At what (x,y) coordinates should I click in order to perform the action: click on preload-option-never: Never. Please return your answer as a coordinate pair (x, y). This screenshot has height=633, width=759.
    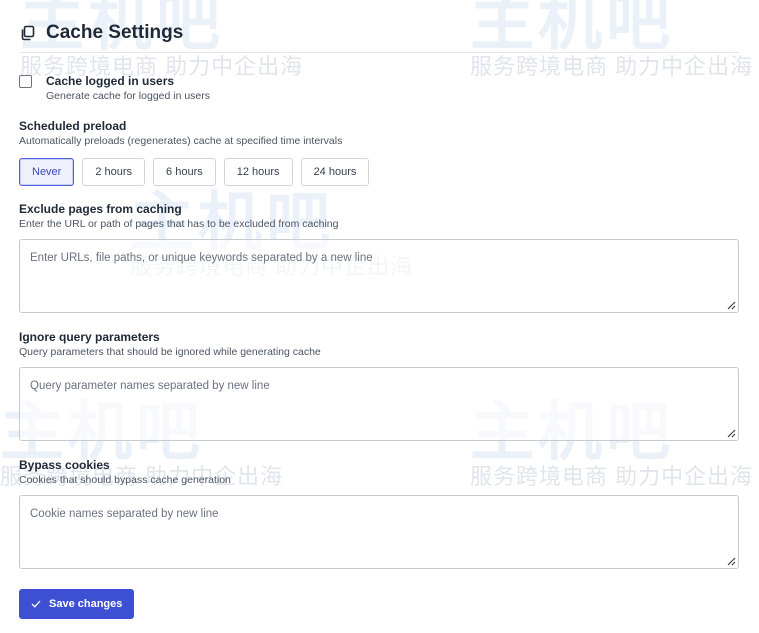
    Looking at the image, I should click on (47, 172).